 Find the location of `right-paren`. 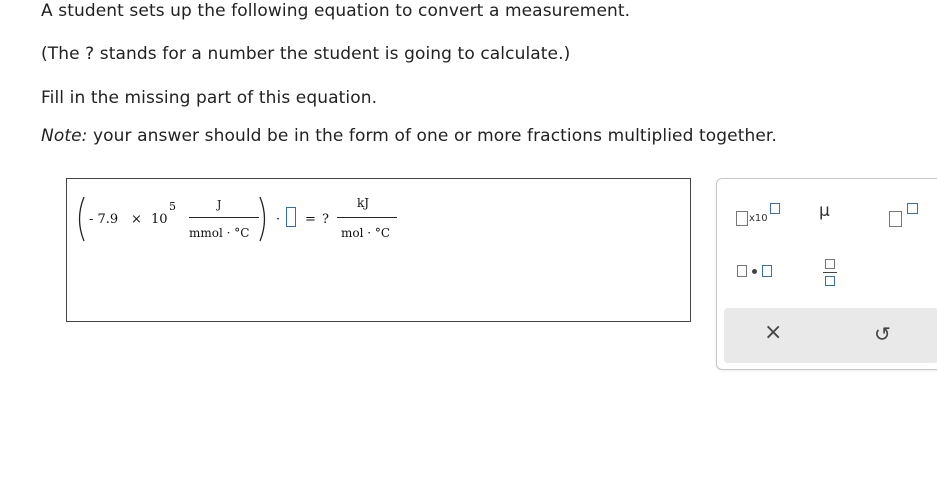

right-paren is located at coordinates (262, 219).